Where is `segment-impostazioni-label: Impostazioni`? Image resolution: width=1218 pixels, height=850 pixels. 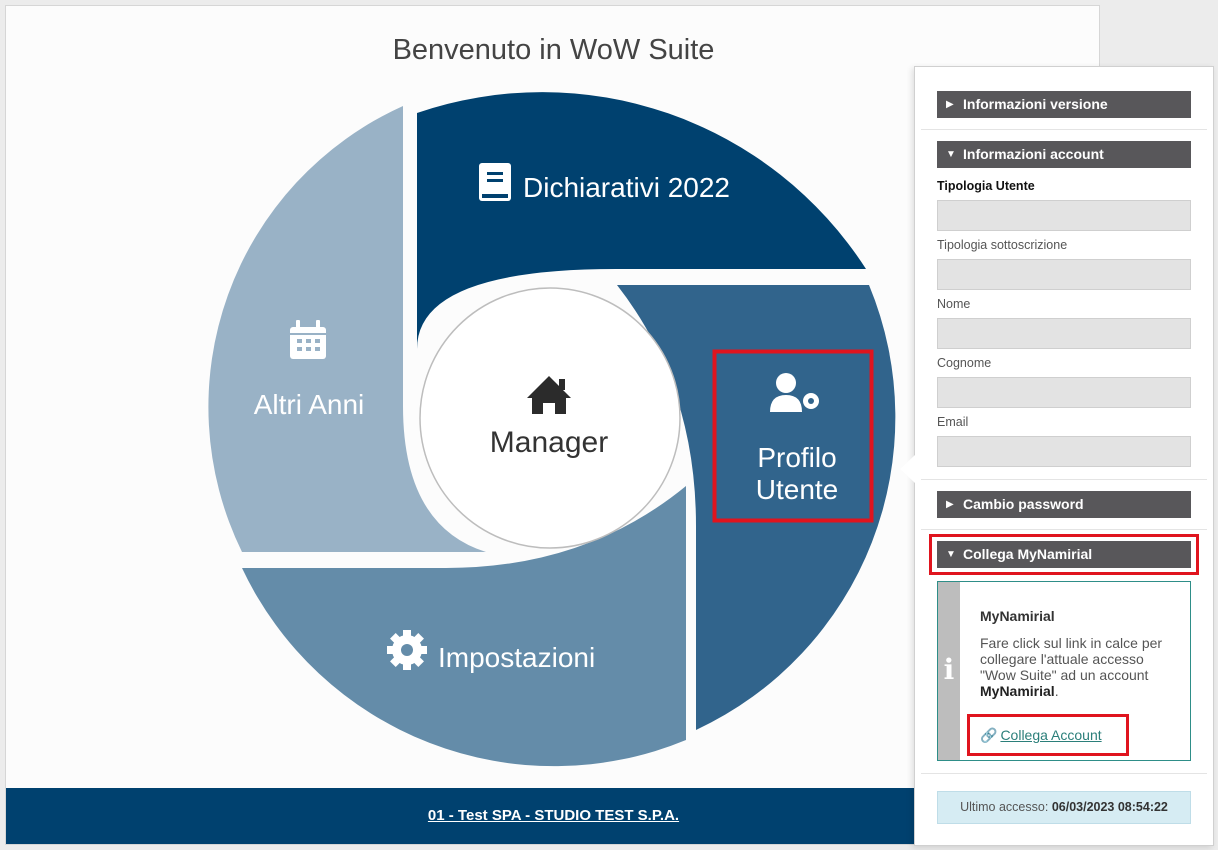
segment-impostazioni-label: Impostazioni is located at coordinates (516, 657).